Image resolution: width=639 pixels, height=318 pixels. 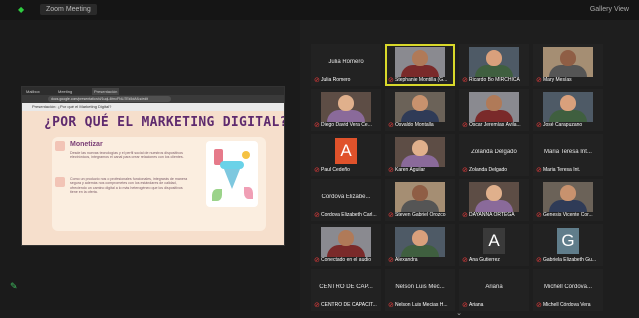 What do you see at coordinates (22, 10) in the screenshot?
I see `security-shield-icon: ◆` at bounding box center [22, 10].